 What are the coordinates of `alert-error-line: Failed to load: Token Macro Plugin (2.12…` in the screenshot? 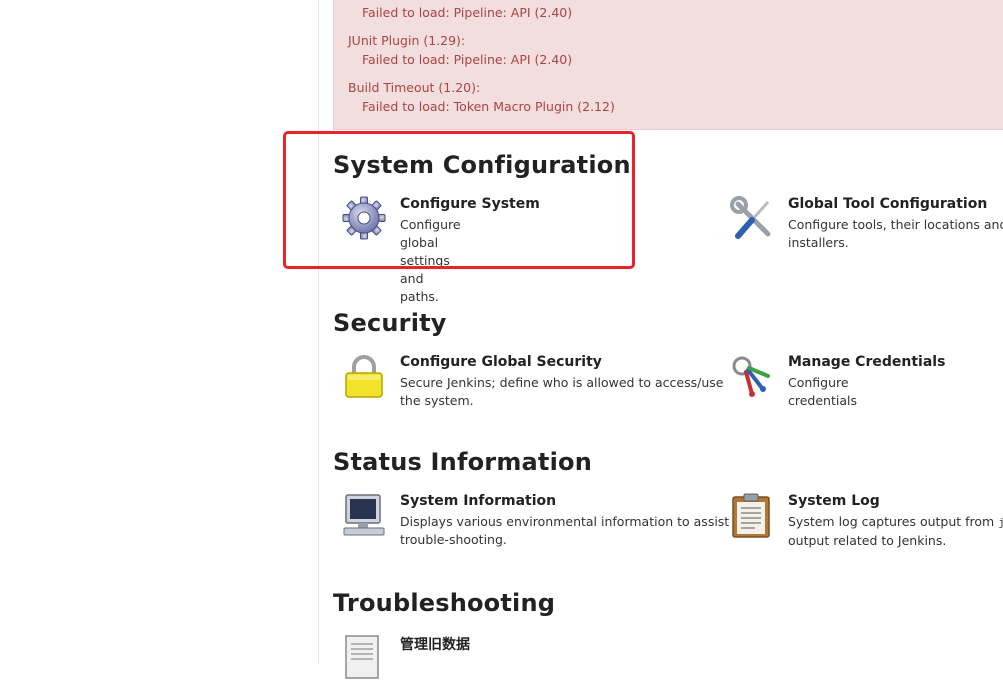 It's located at (488, 106).